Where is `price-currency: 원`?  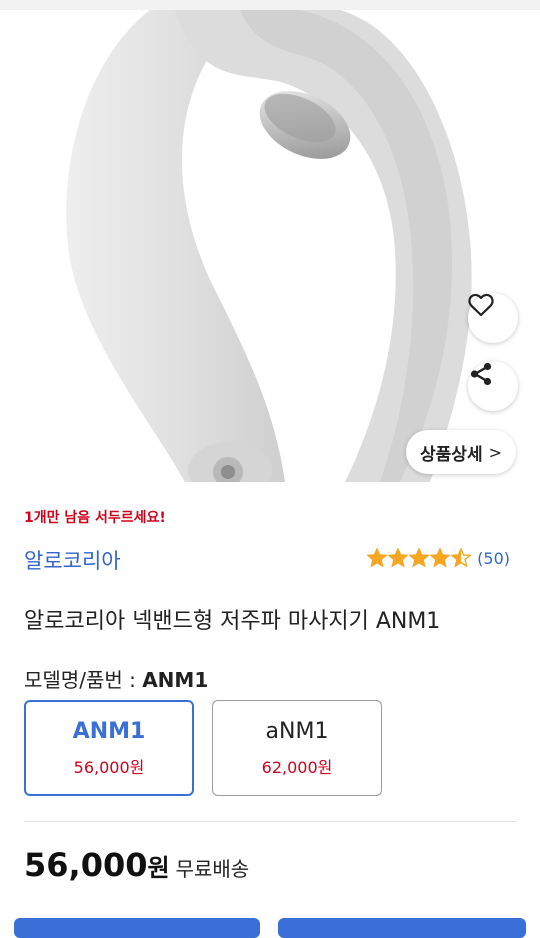
price-currency: 원 is located at coordinates (158, 868).